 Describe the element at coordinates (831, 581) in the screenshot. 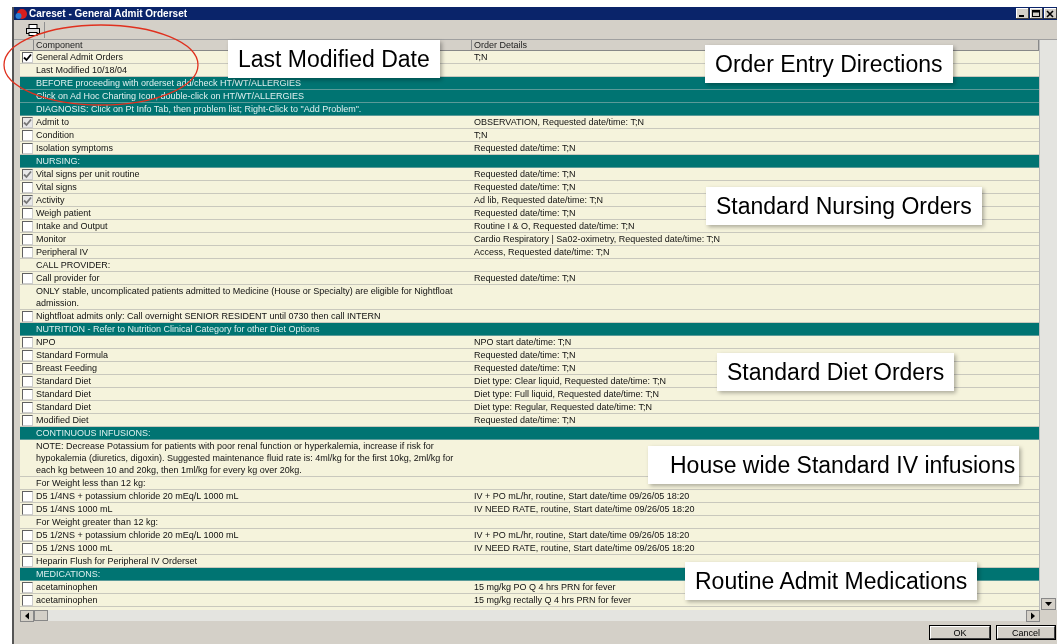

I see `callout-label: Routine Admit Medications` at that location.